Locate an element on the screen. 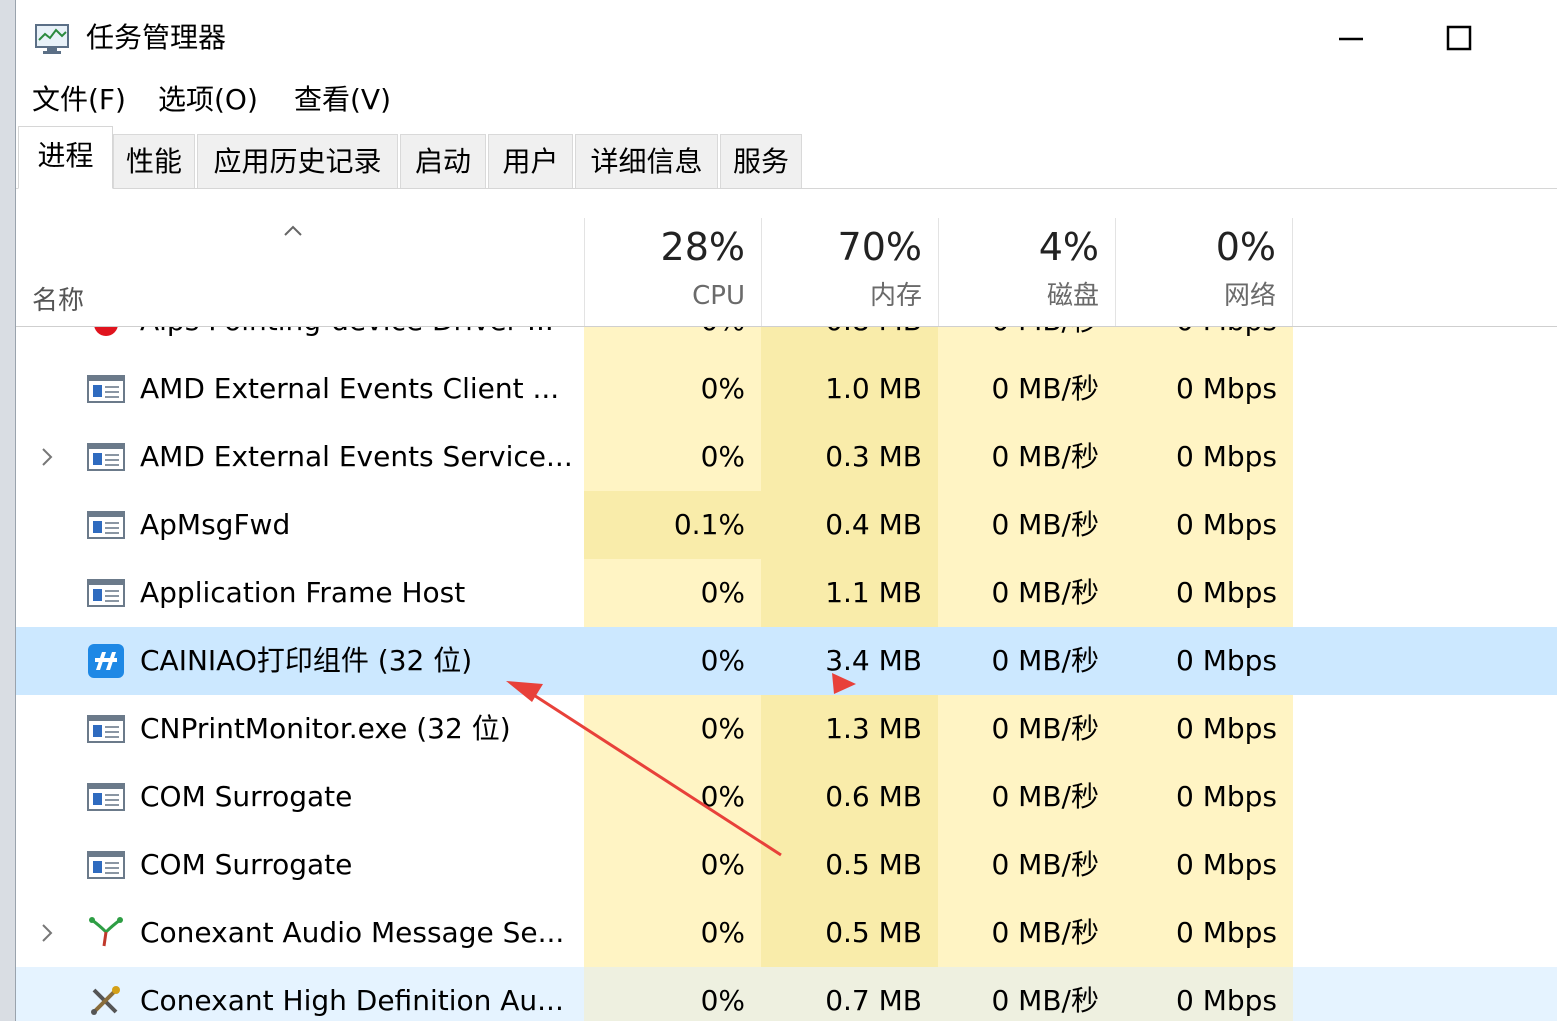  menu-view: 查看(V) is located at coordinates (342, 100).